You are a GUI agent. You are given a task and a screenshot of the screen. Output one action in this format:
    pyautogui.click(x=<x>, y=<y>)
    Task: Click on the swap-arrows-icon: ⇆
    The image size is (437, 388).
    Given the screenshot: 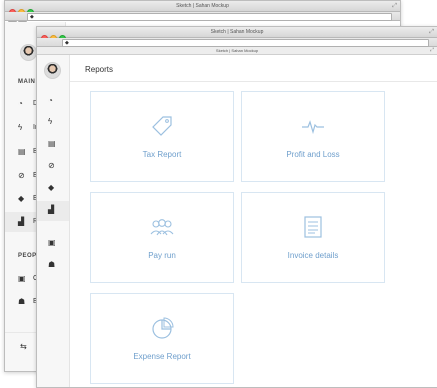 What is the action you would take?
    pyautogui.click(x=23, y=347)
    